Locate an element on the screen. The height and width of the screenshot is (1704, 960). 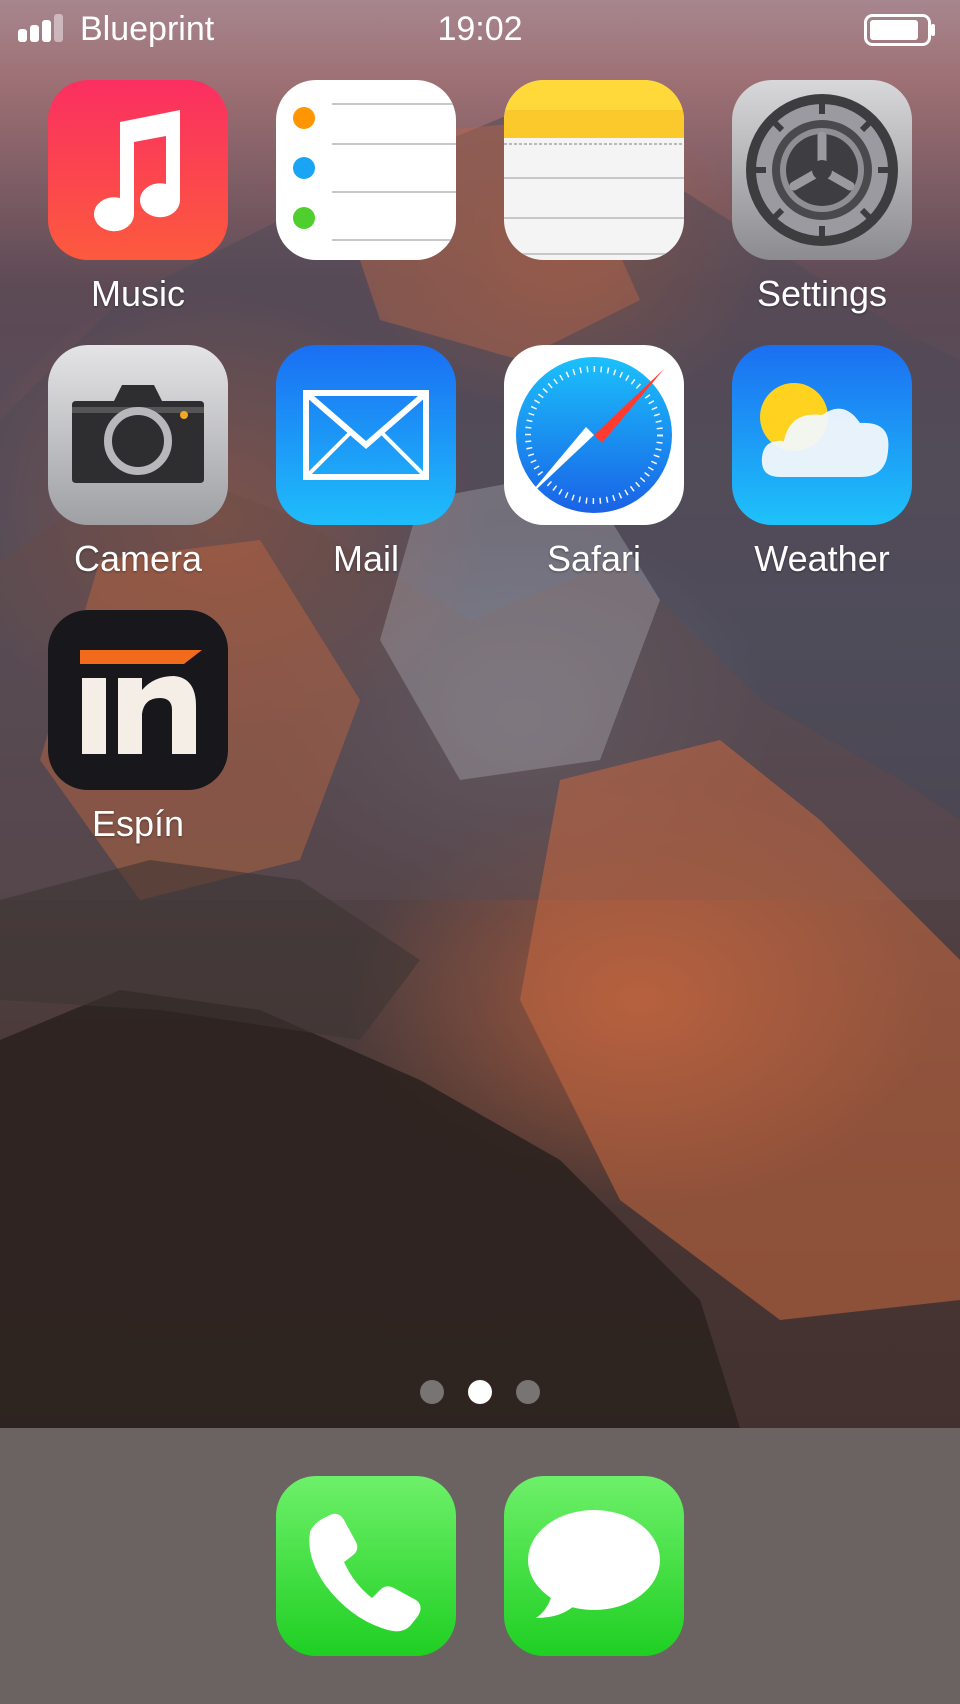
app-label: Settings is located at coordinates (822, 293).